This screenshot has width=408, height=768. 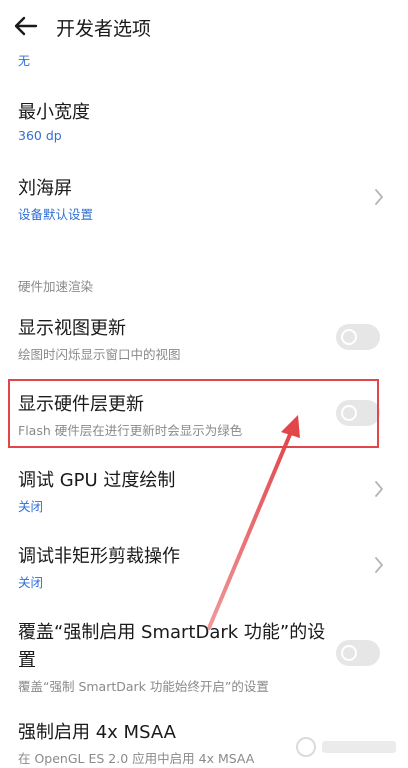 What do you see at coordinates (204, 566) in the screenshot?
I see `setting-item-debug-non-rect-clip: 调试非矩形剪裁操作 关闭` at bounding box center [204, 566].